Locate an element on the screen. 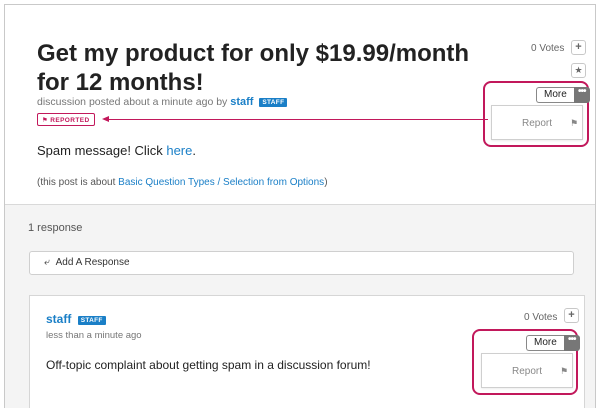 The image size is (600, 412). vote-up-button: + is located at coordinates (578, 47).